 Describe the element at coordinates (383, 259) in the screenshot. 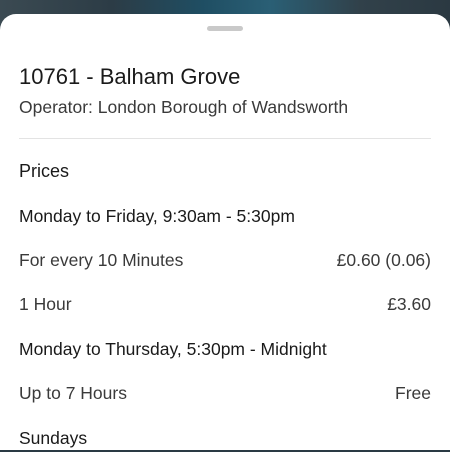

I see `rate-value: £0.60 (0.06)` at that location.